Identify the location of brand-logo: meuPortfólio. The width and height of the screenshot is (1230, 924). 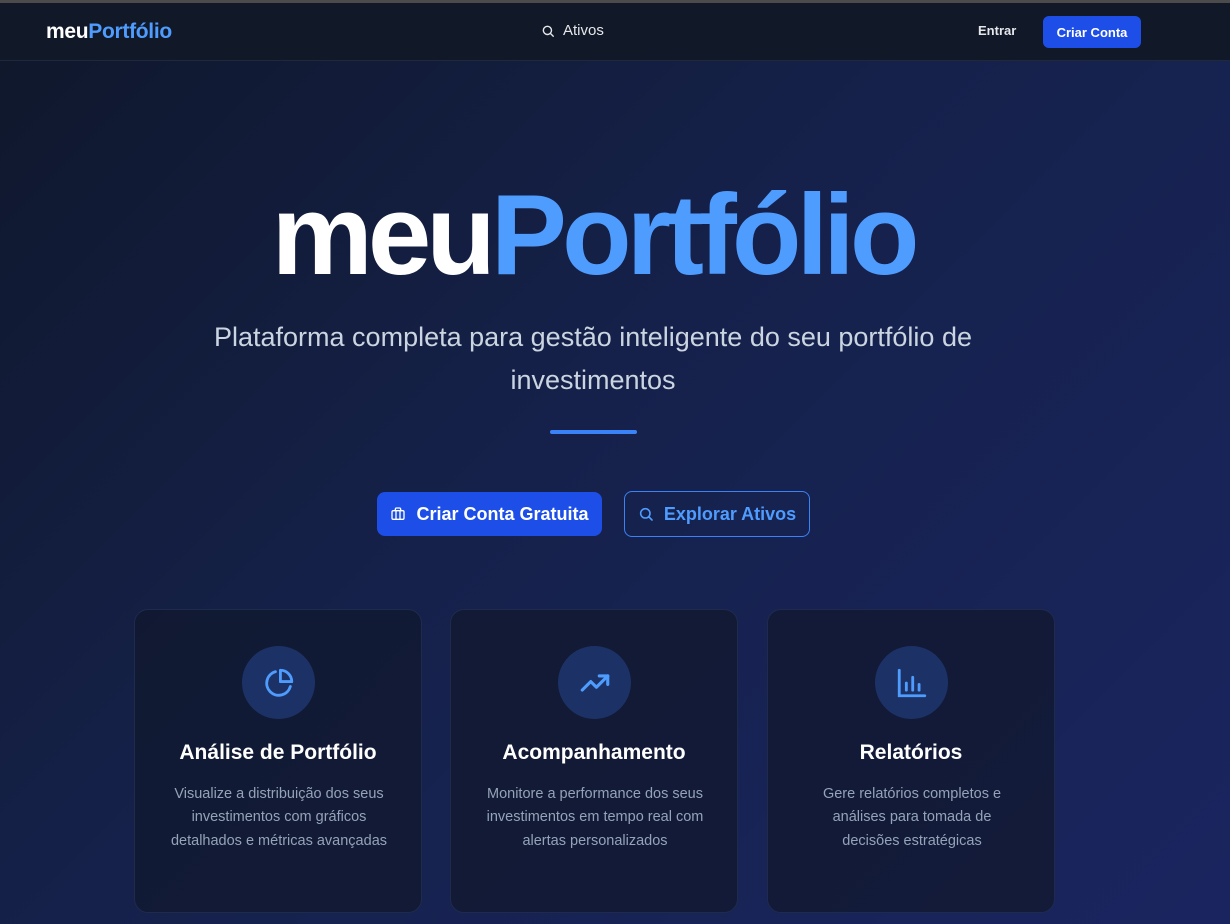
(109, 32).